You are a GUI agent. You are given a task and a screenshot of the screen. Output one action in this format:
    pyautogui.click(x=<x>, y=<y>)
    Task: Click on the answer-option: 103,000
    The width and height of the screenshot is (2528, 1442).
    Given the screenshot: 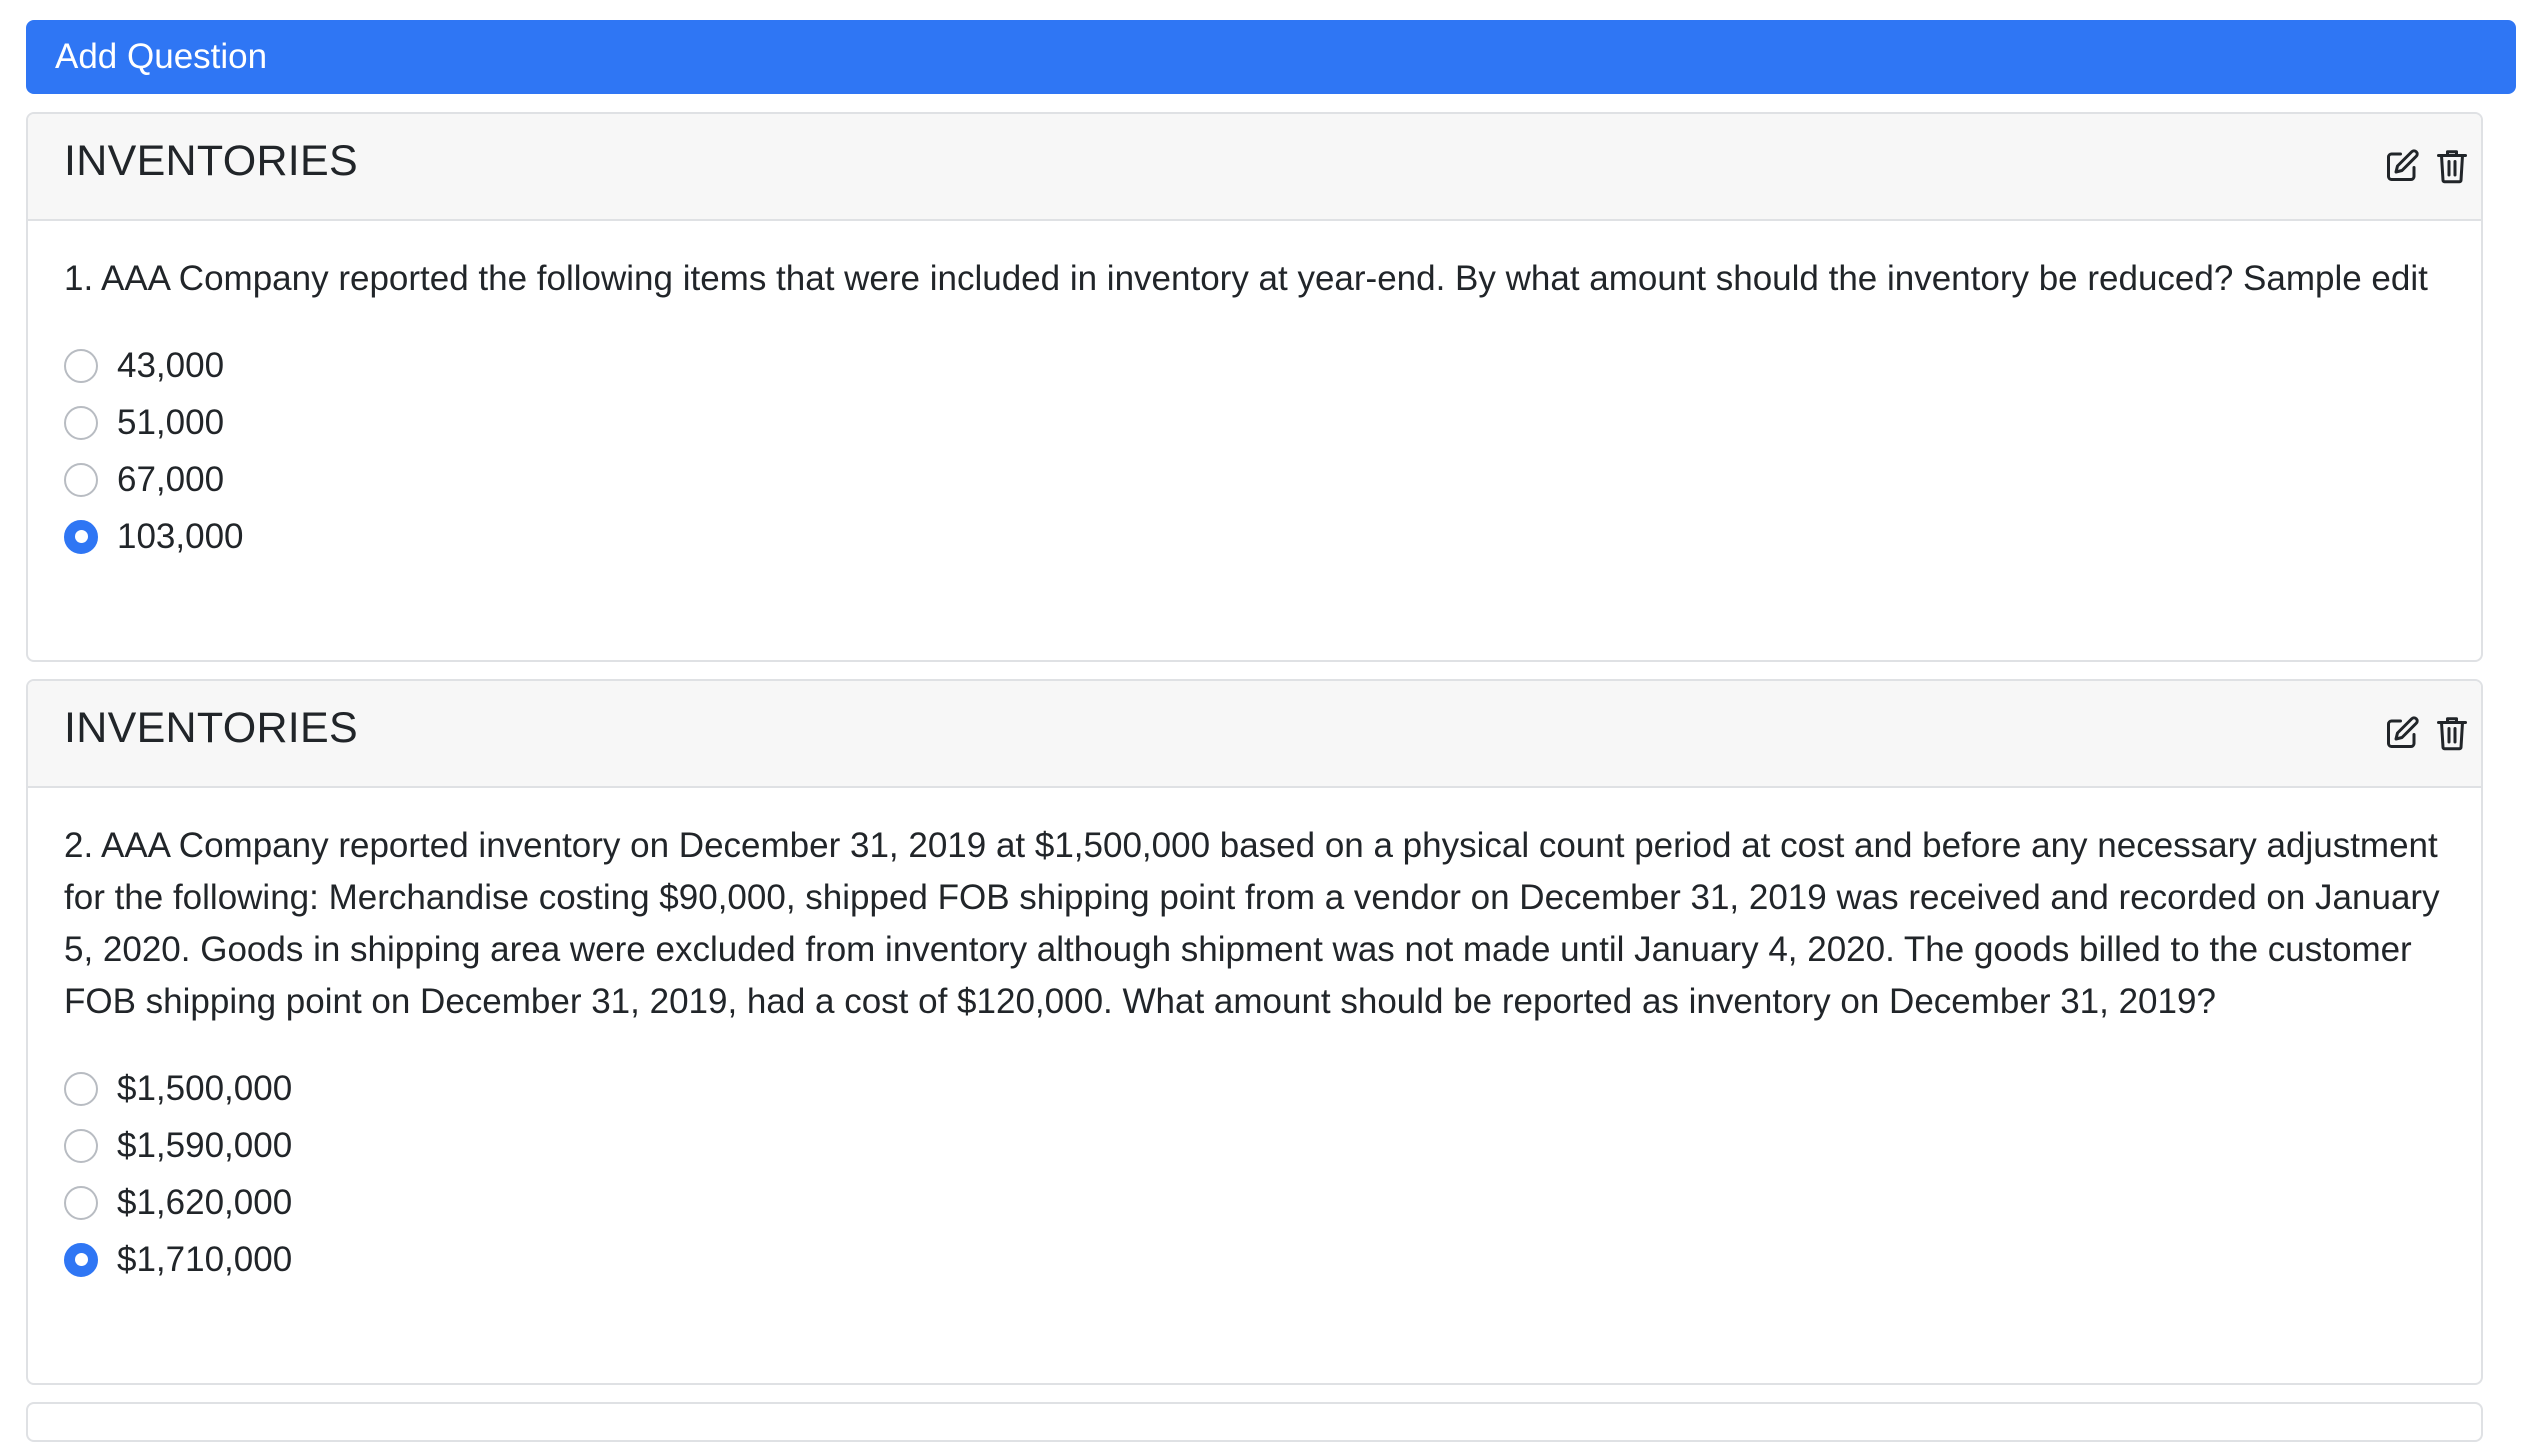 What is the action you would take?
    pyautogui.click(x=1254, y=536)
    